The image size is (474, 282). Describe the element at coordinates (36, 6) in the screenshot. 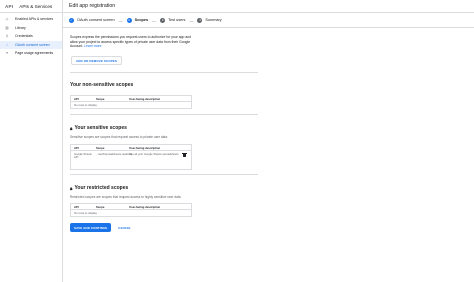

I see `app-title: APIs & Services` at that location.